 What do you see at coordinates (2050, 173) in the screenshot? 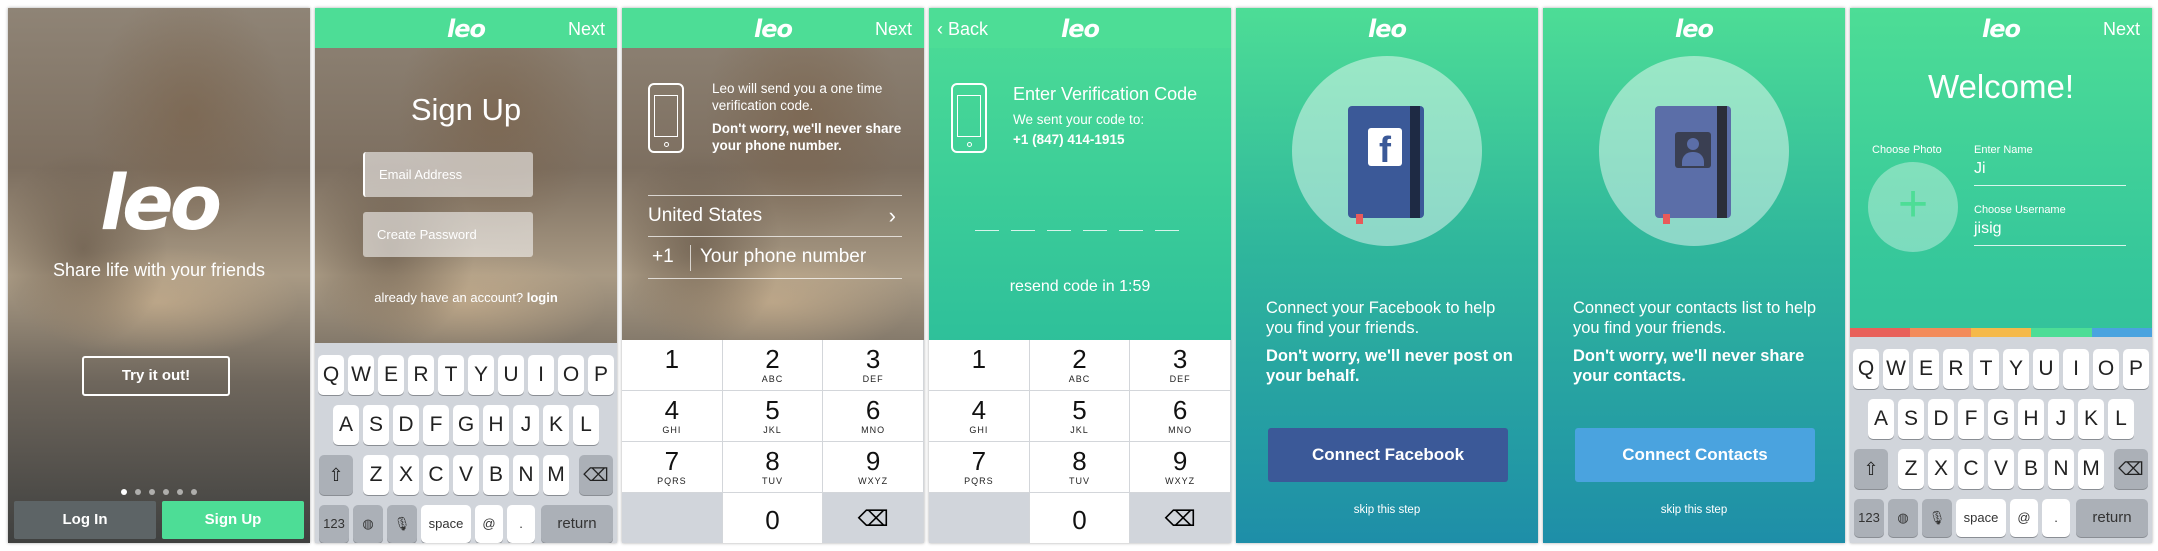
I see `name-input: Ji` at bounding box center [2050, 173].